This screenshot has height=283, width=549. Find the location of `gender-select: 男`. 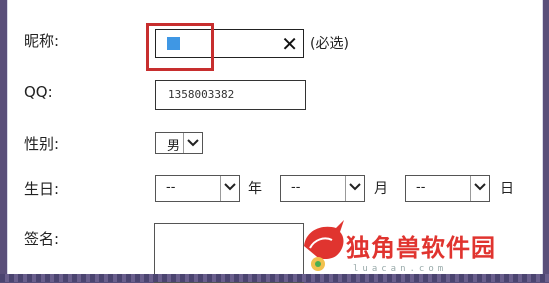

gender-select: 男 is located at coordinates (179, 143).